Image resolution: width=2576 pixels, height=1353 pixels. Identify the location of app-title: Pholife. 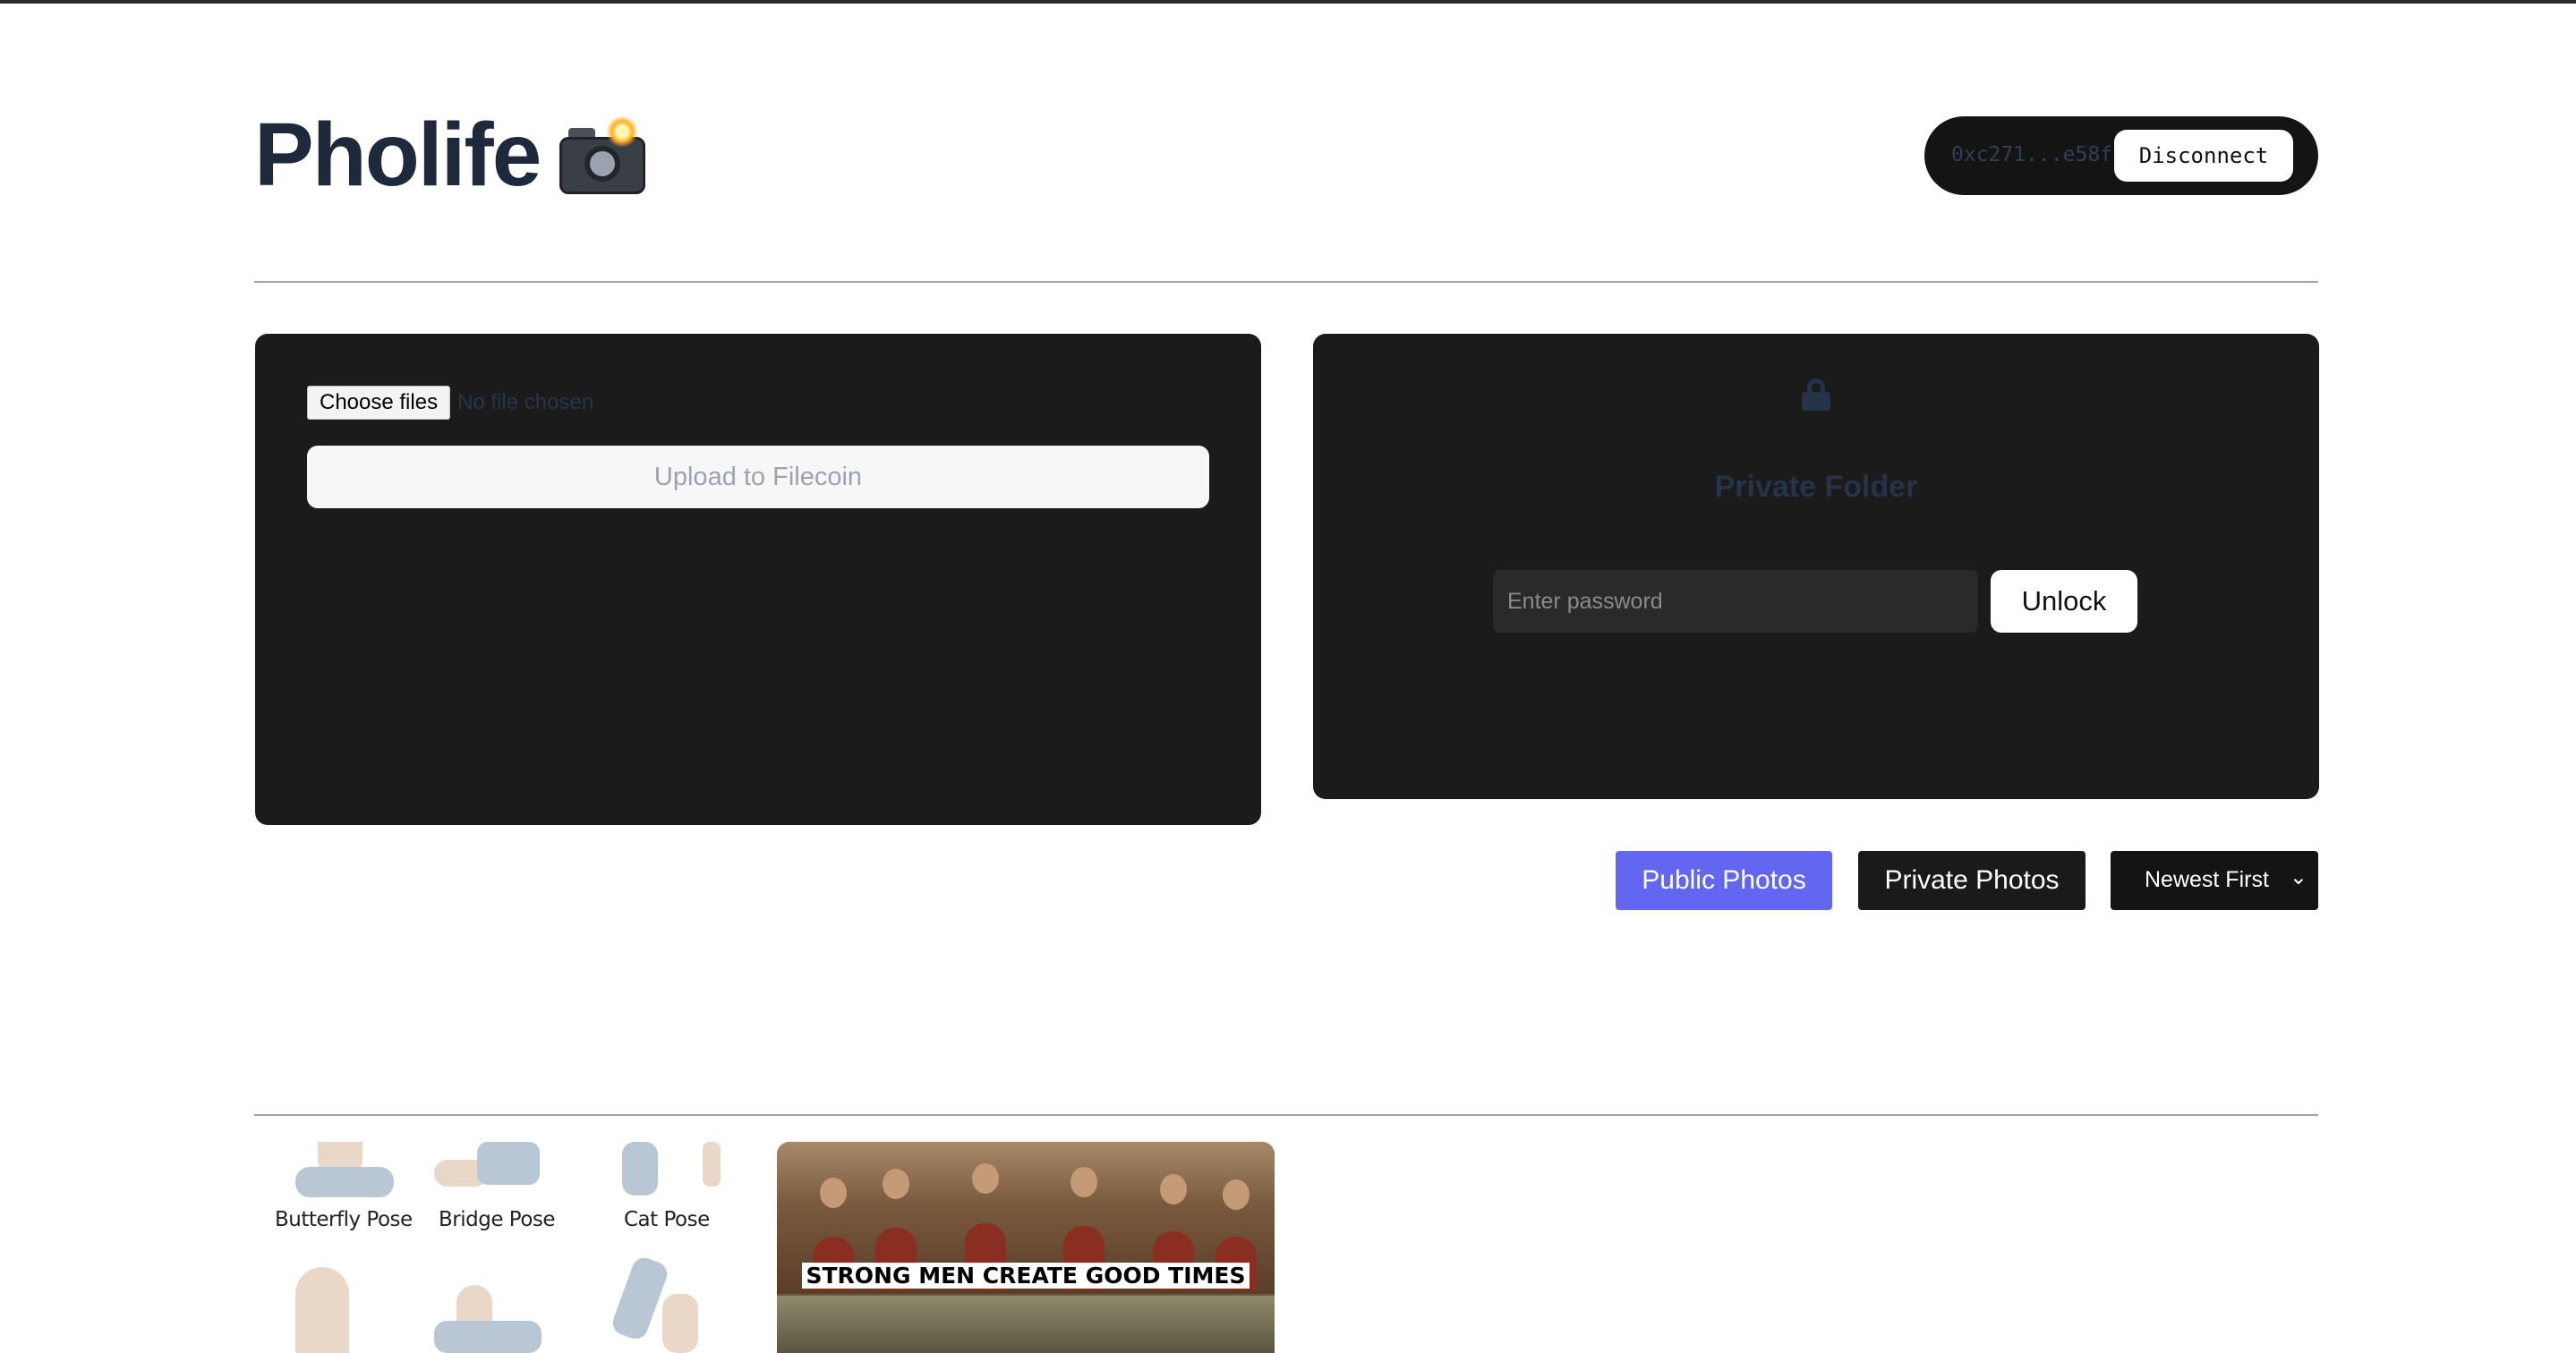
(398, 154).